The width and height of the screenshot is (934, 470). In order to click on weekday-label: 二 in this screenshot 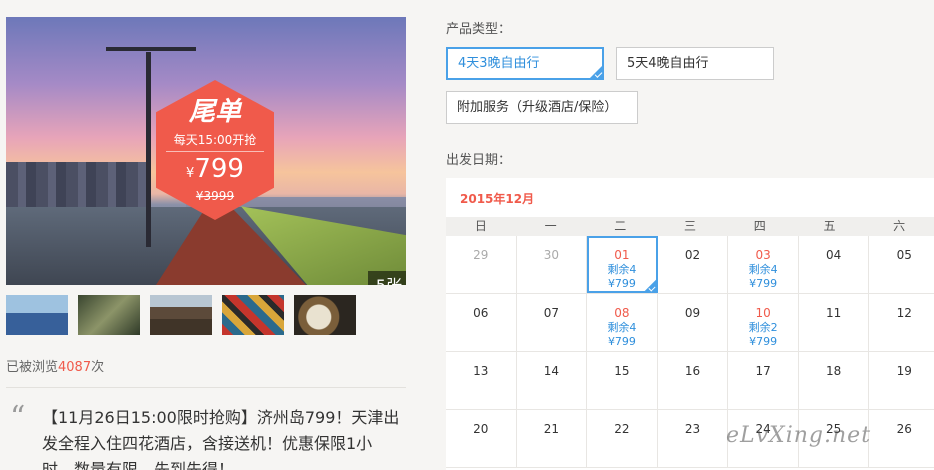, I will do `click(620, 226)`.